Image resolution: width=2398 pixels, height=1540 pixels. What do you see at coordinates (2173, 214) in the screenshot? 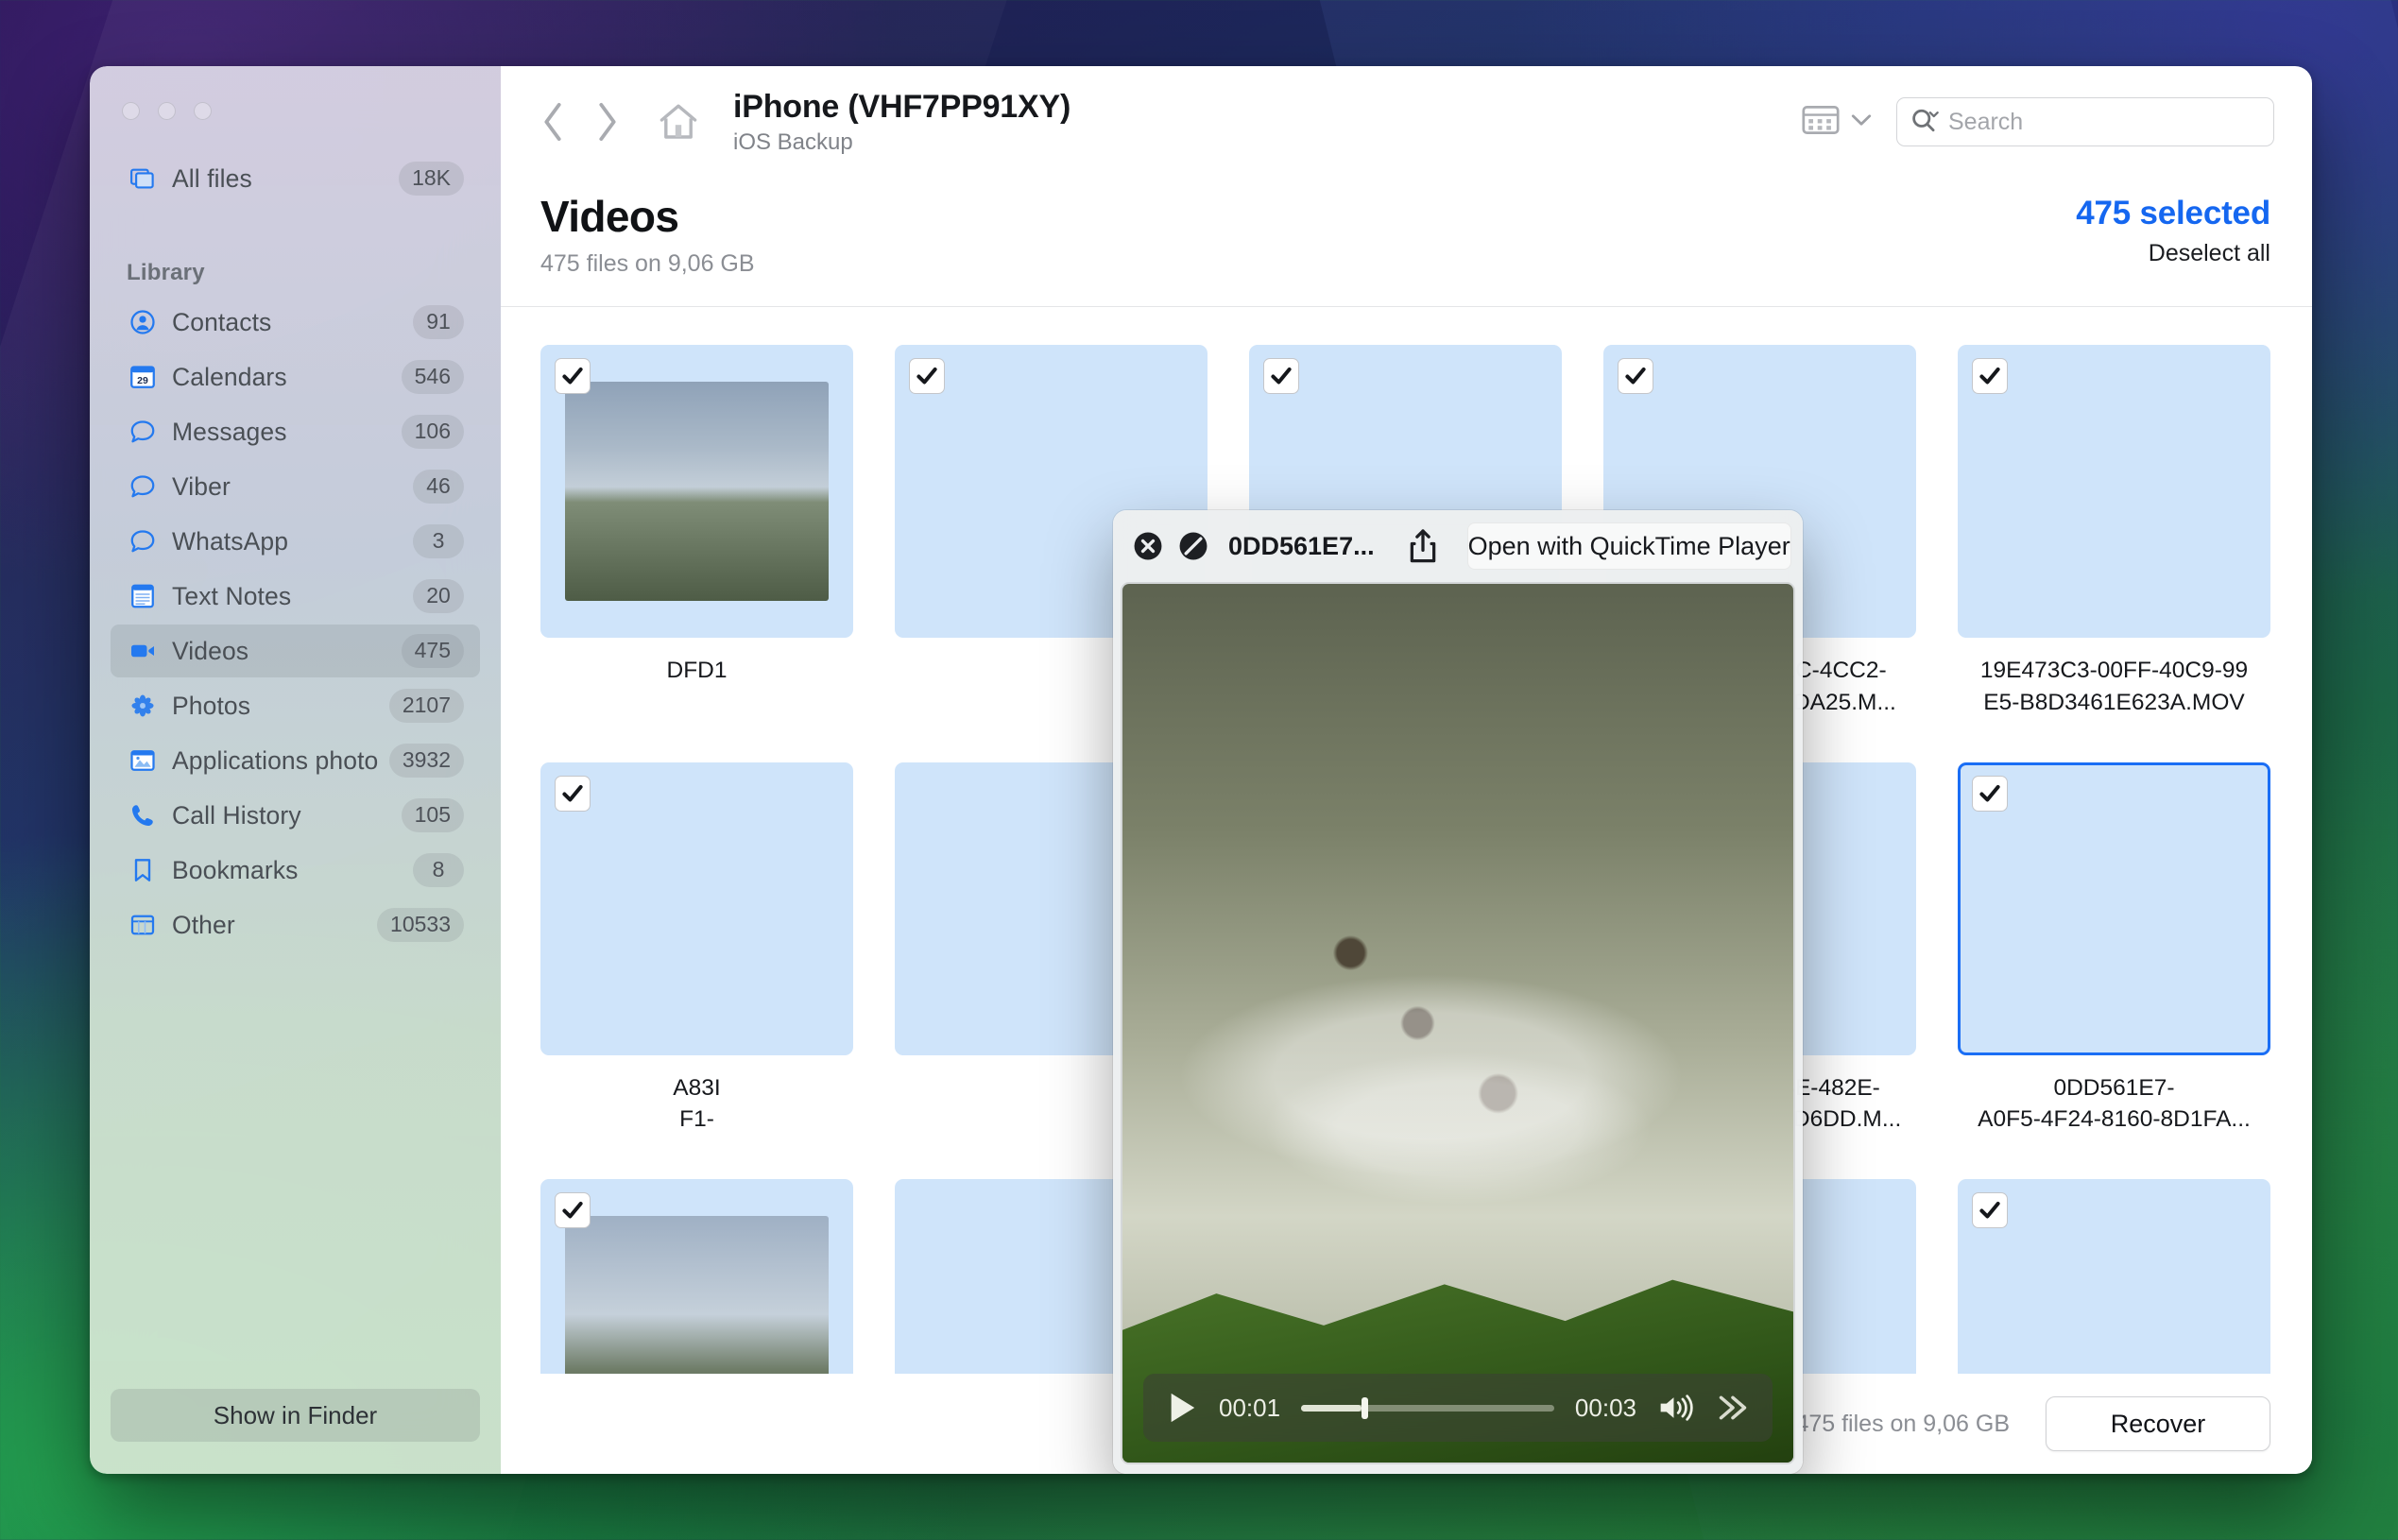
I see `selected-count-label: 475 selected` at bounding box center [2173, 214].